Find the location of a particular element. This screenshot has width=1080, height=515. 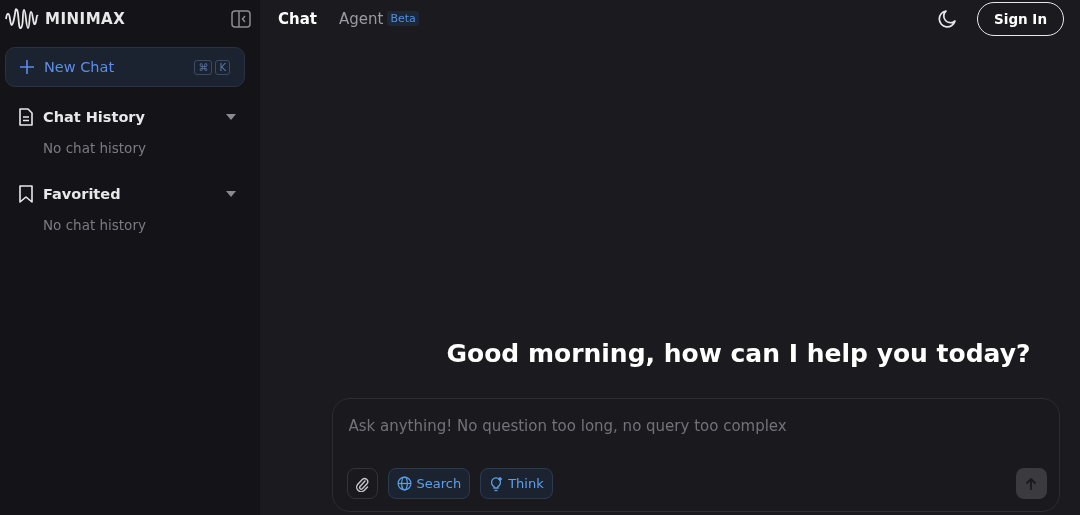

greeting-heading: Good morning, how can I help you today? is located at coordinates (738, 353).